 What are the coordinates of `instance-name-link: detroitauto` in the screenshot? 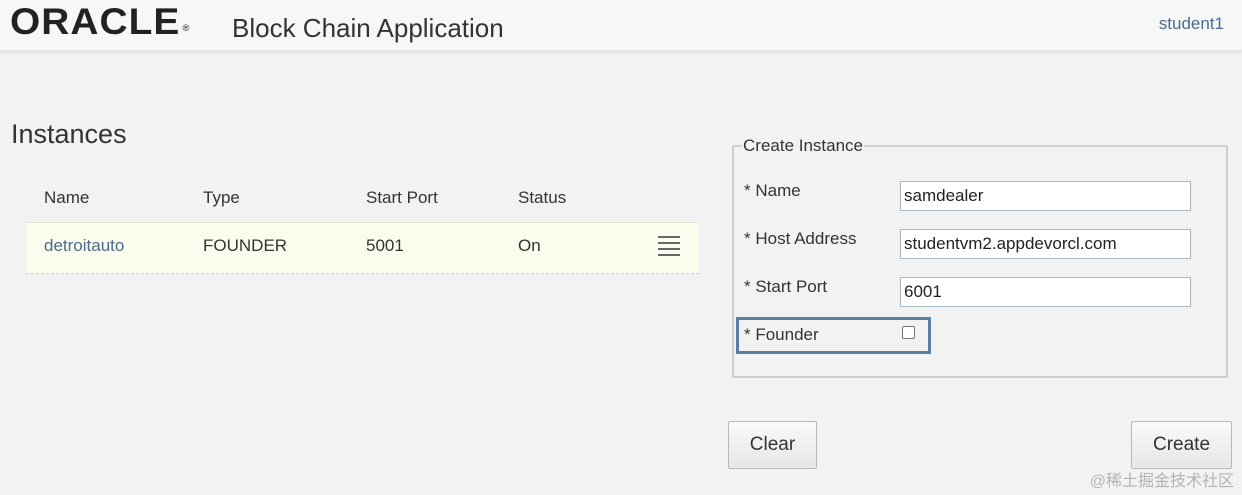 It's located at (84, 246).